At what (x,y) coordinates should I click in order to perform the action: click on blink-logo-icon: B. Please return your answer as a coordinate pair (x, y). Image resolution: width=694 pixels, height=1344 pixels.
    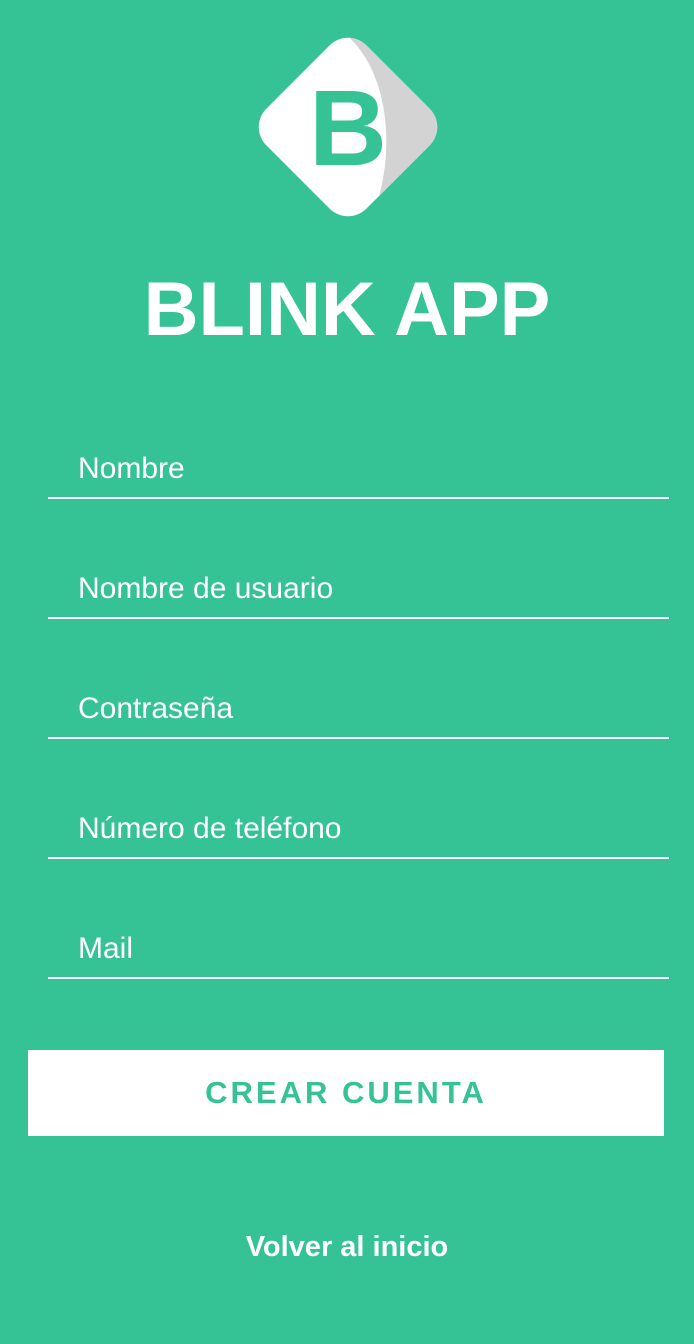
    Looking at the image, I should click on (348, 127).